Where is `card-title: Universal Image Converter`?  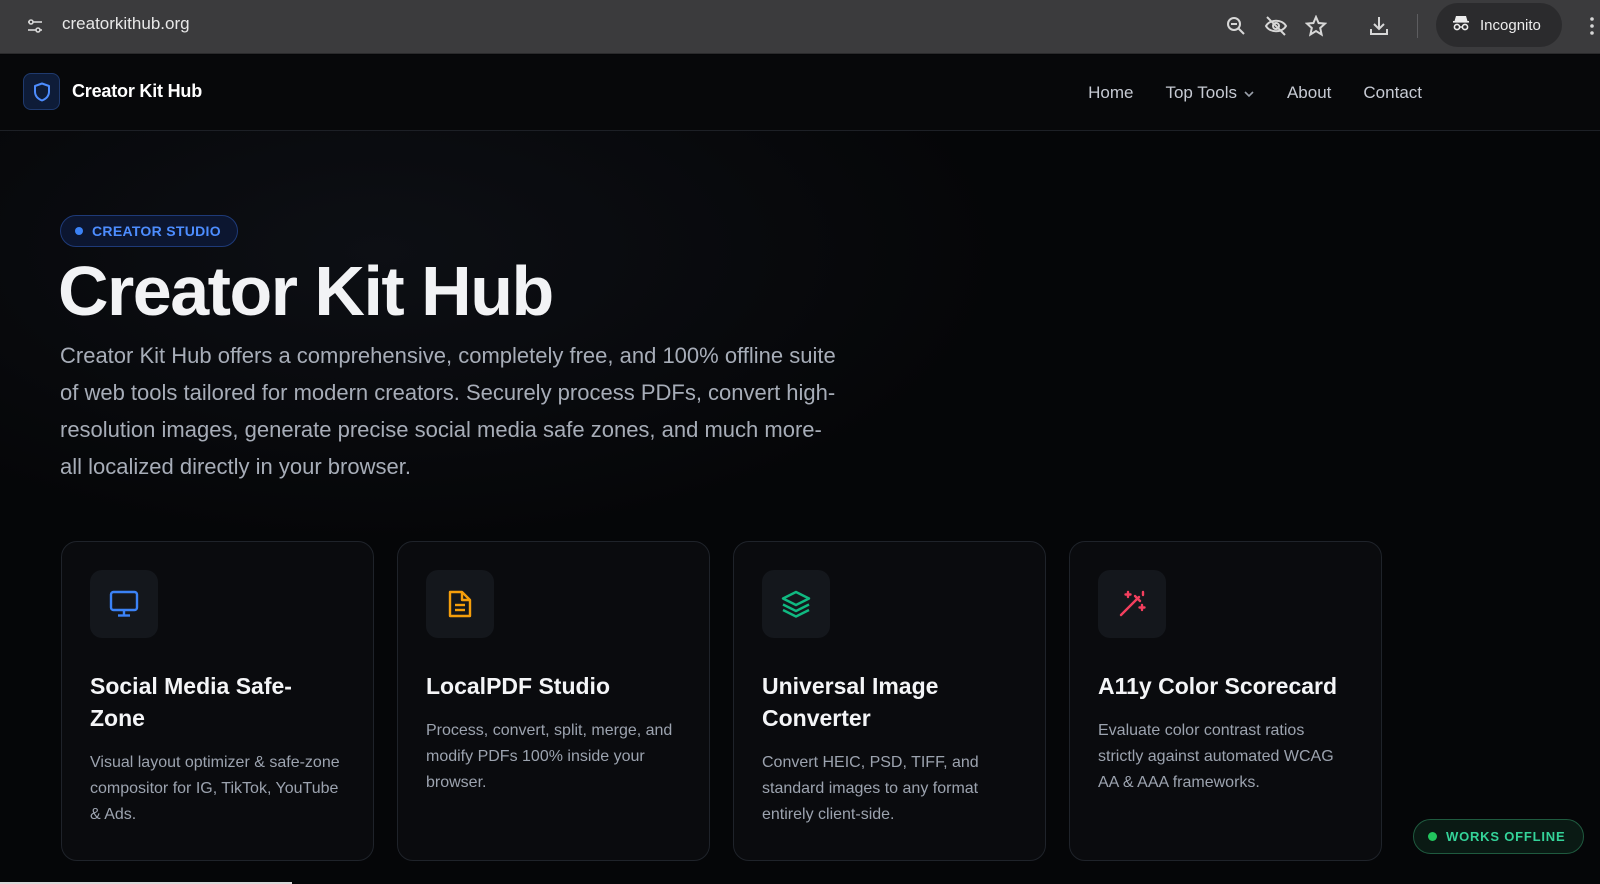 card-title: Universal Image Converter is located at coordinates (850, 702).